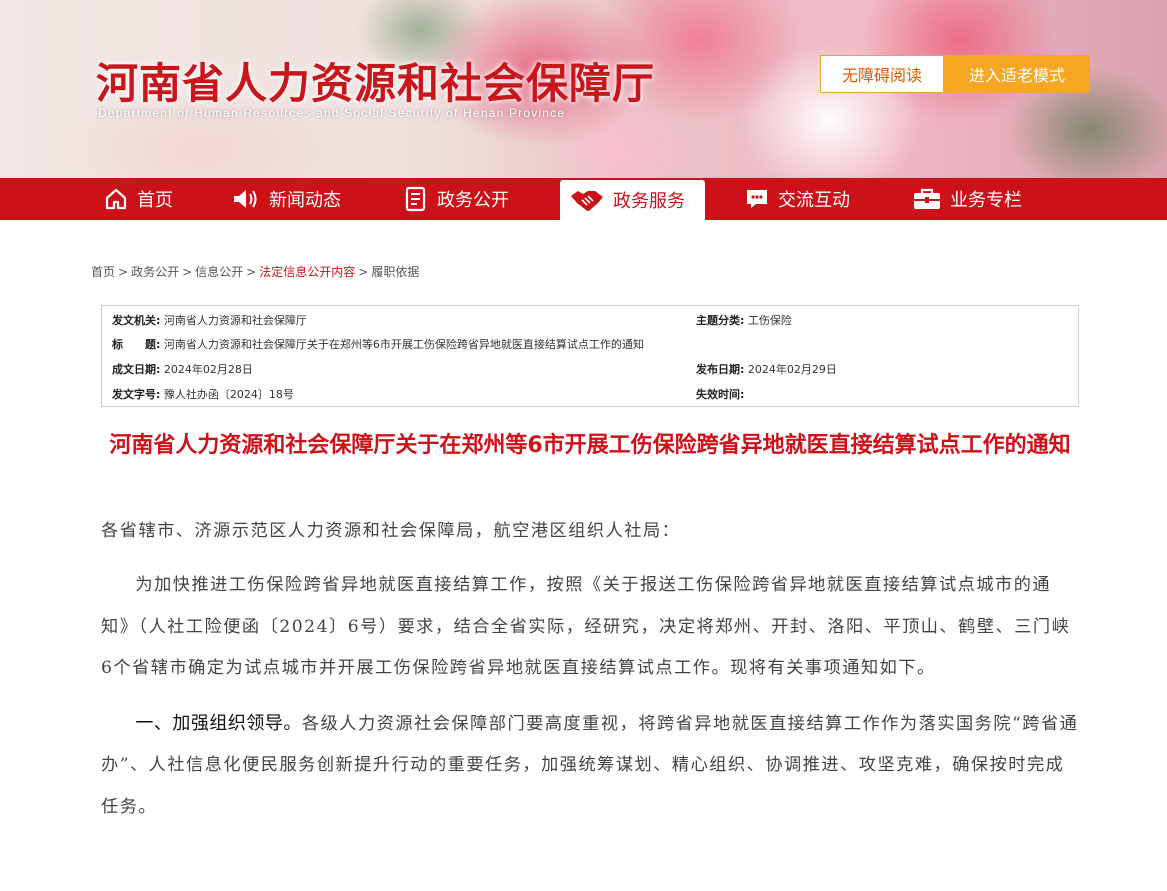 The width and height of the screenshot is (1167, 891). What do you see at coordinates (986, 200) in the screenshot?
I see `nav-label: 业务专栏` at bounding box center [986, 200].